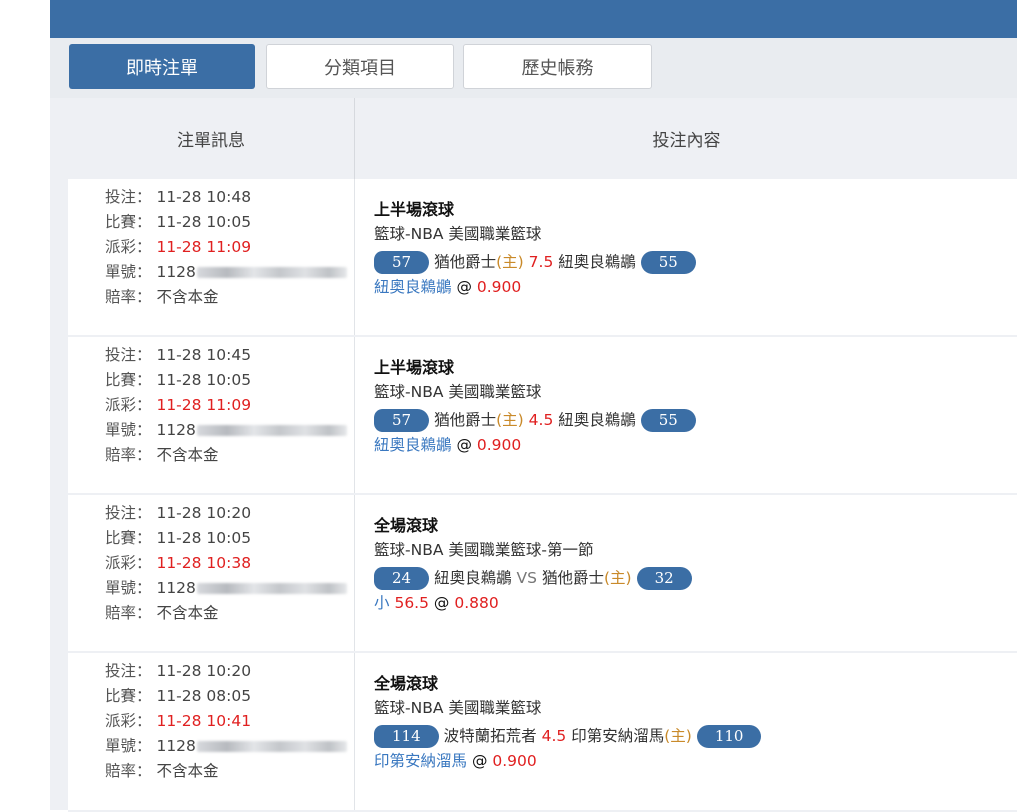  I want to click on match-time-value: 11-28 08:05, so click(204, 696).